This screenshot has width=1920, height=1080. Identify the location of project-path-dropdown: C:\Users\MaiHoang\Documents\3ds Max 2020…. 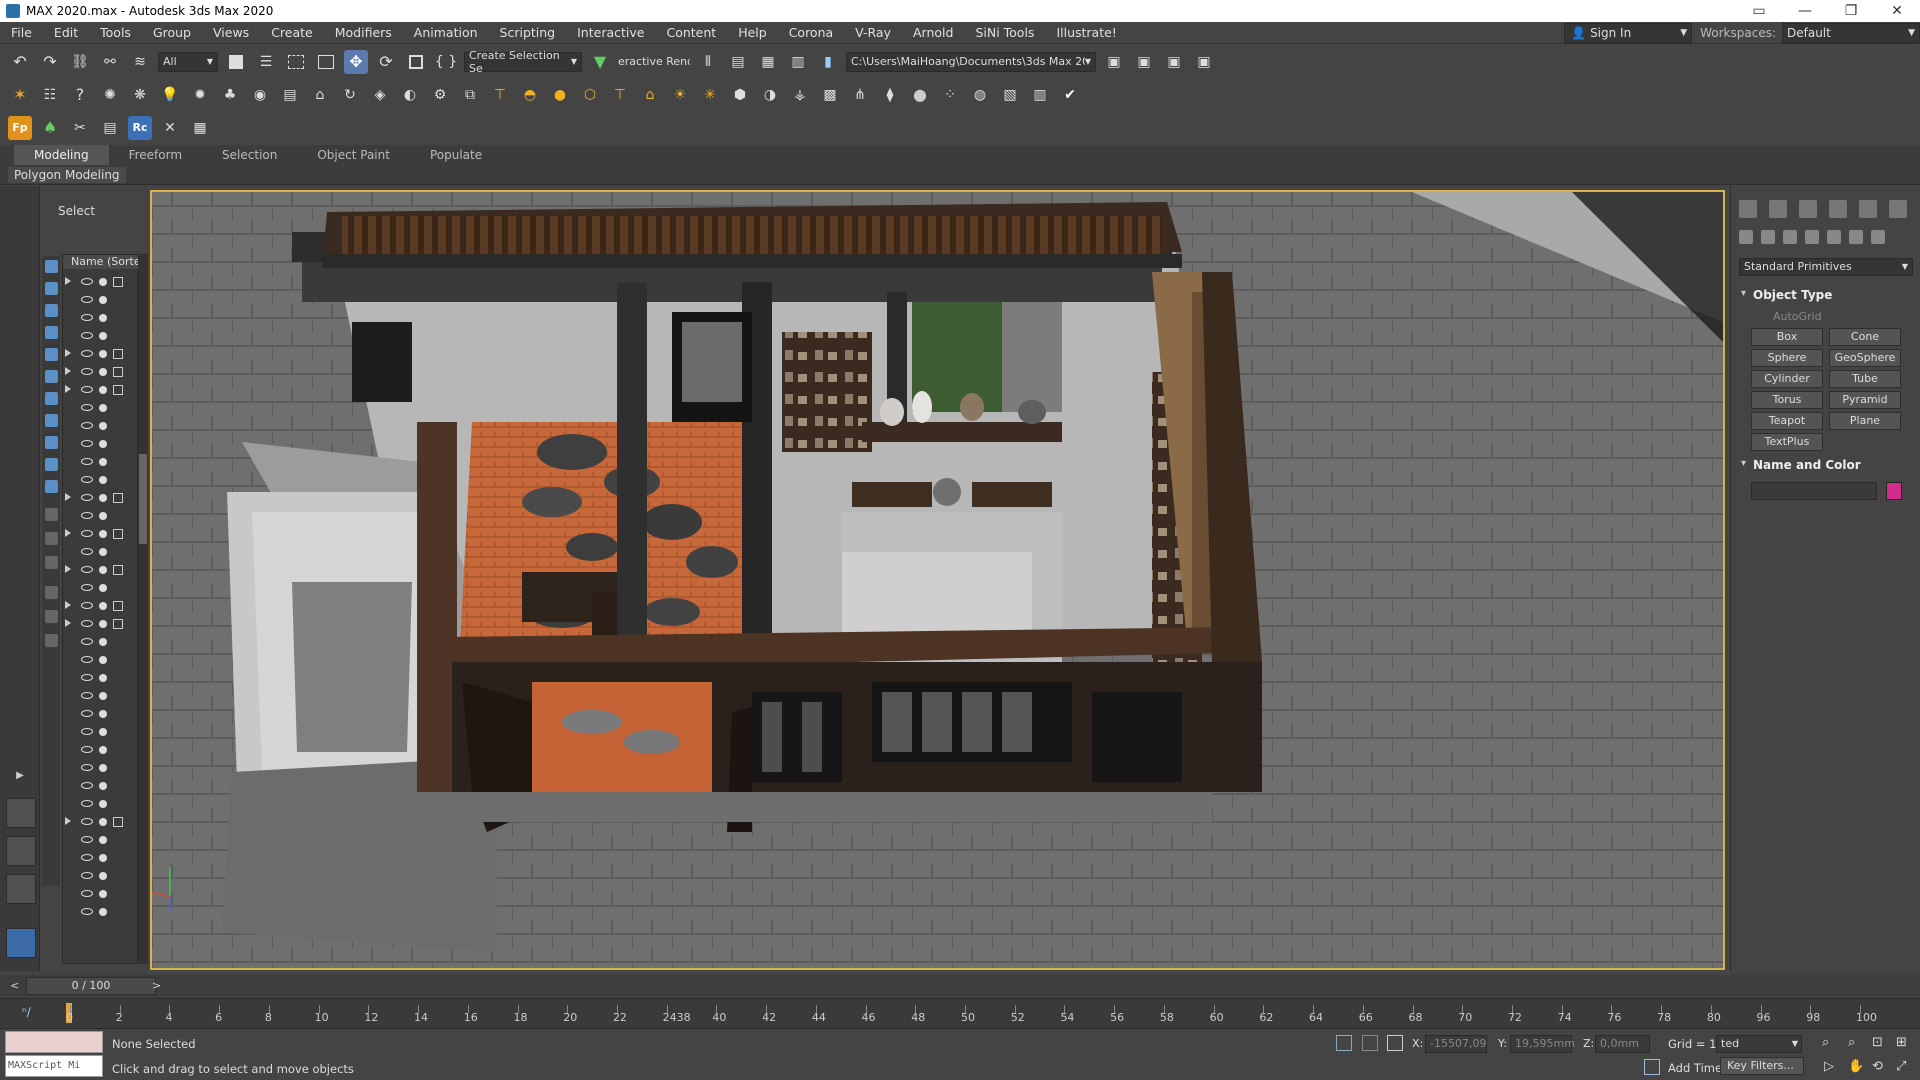
(971, 61).